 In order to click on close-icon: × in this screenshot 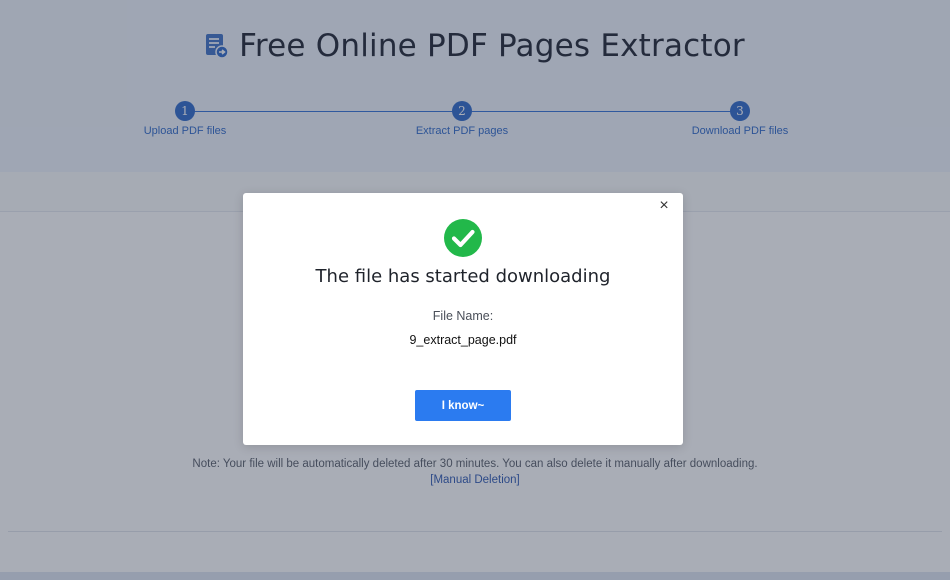, I will do `click(664, 206)`.